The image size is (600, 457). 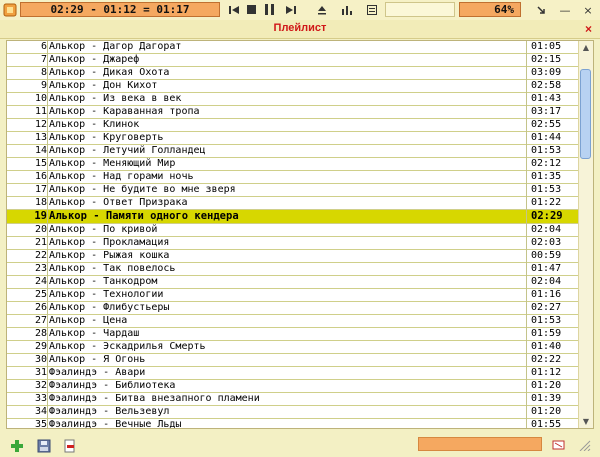 I want to click on track-row: 10 Алькор - Из века в век 01:43, so click(x=292, y=99).